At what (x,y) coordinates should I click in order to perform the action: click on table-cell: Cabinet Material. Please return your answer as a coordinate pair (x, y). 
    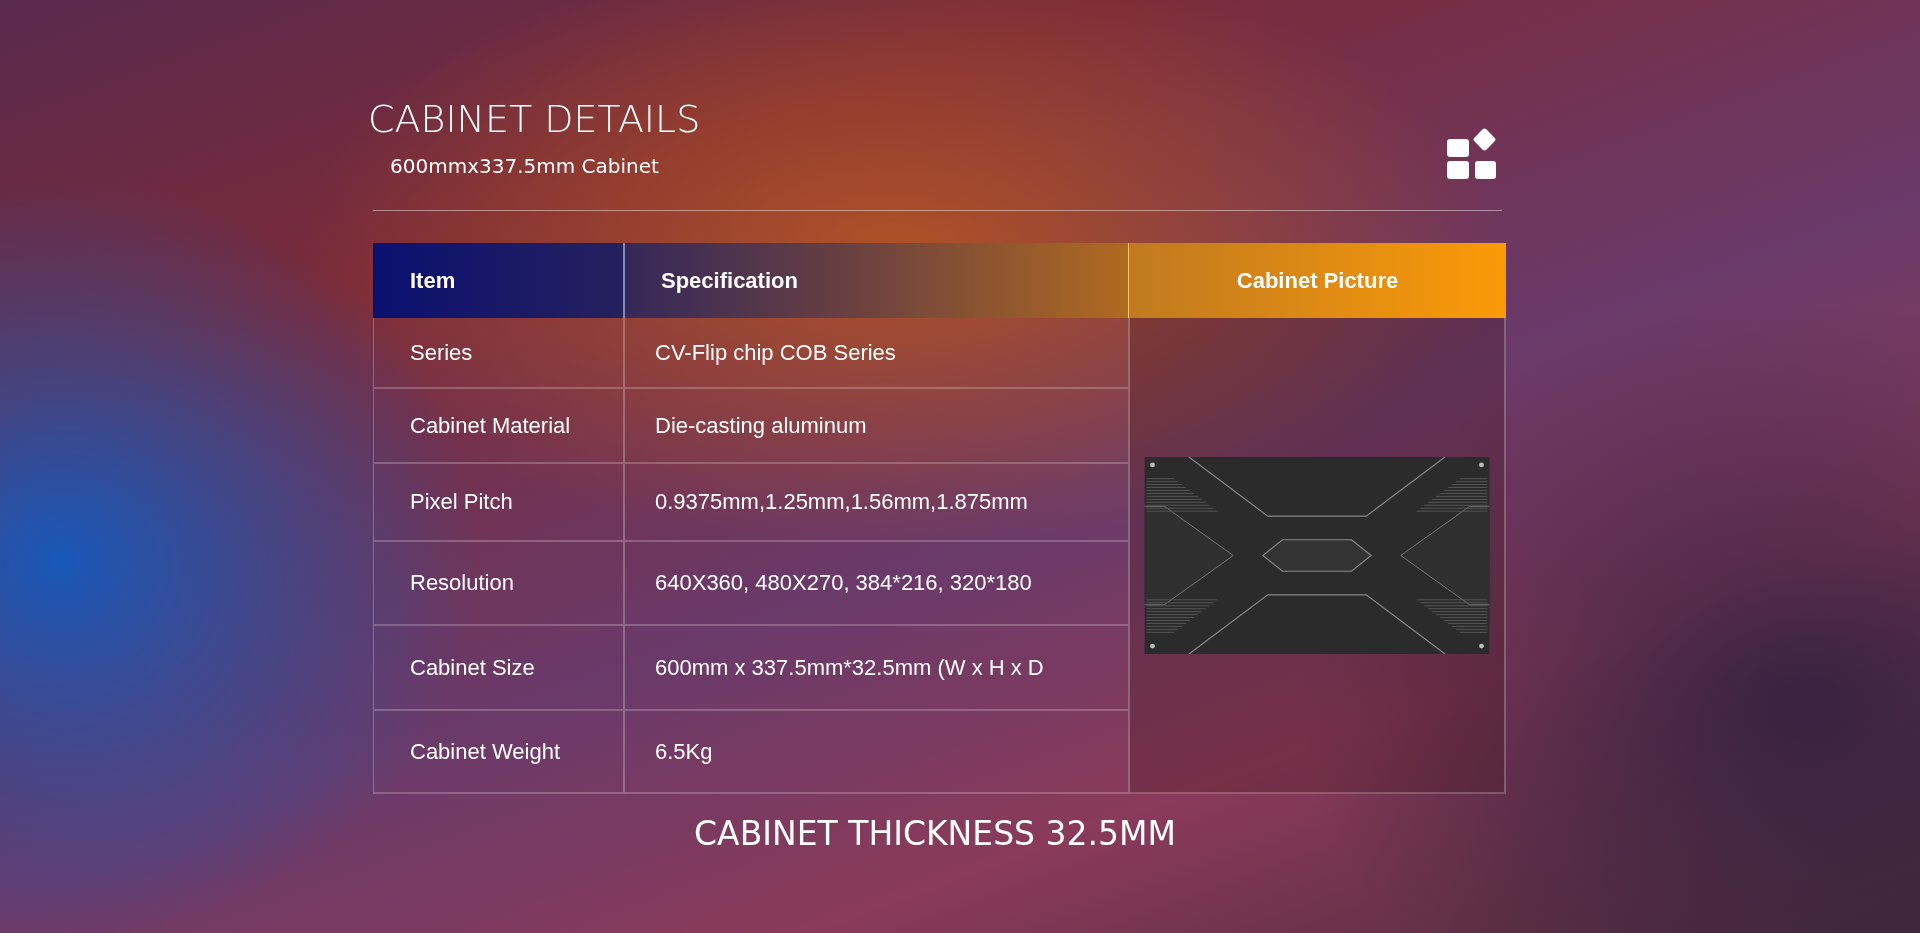
    Looking at the image, I should click on (499, 426).